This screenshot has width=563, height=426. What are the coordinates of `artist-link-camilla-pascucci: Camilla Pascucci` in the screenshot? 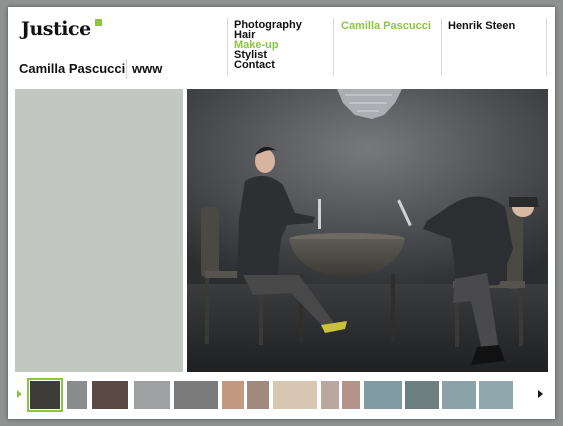 It's located at (386, 26).